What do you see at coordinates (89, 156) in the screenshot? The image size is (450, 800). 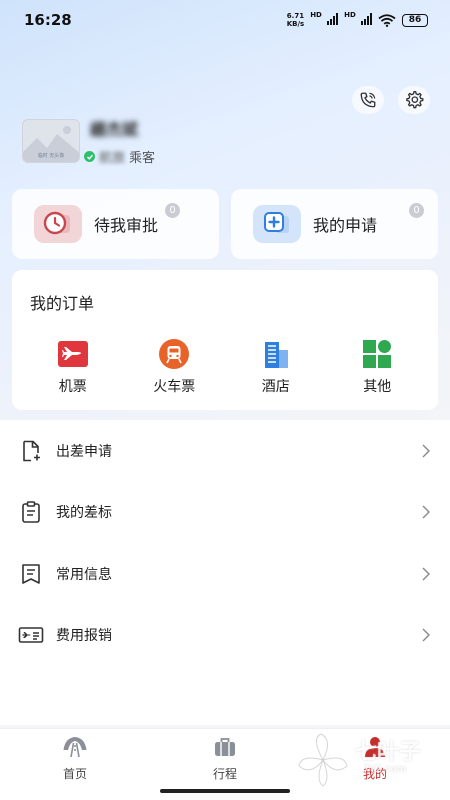 I see `verified-check-icon` at bounding box center [89, 156].